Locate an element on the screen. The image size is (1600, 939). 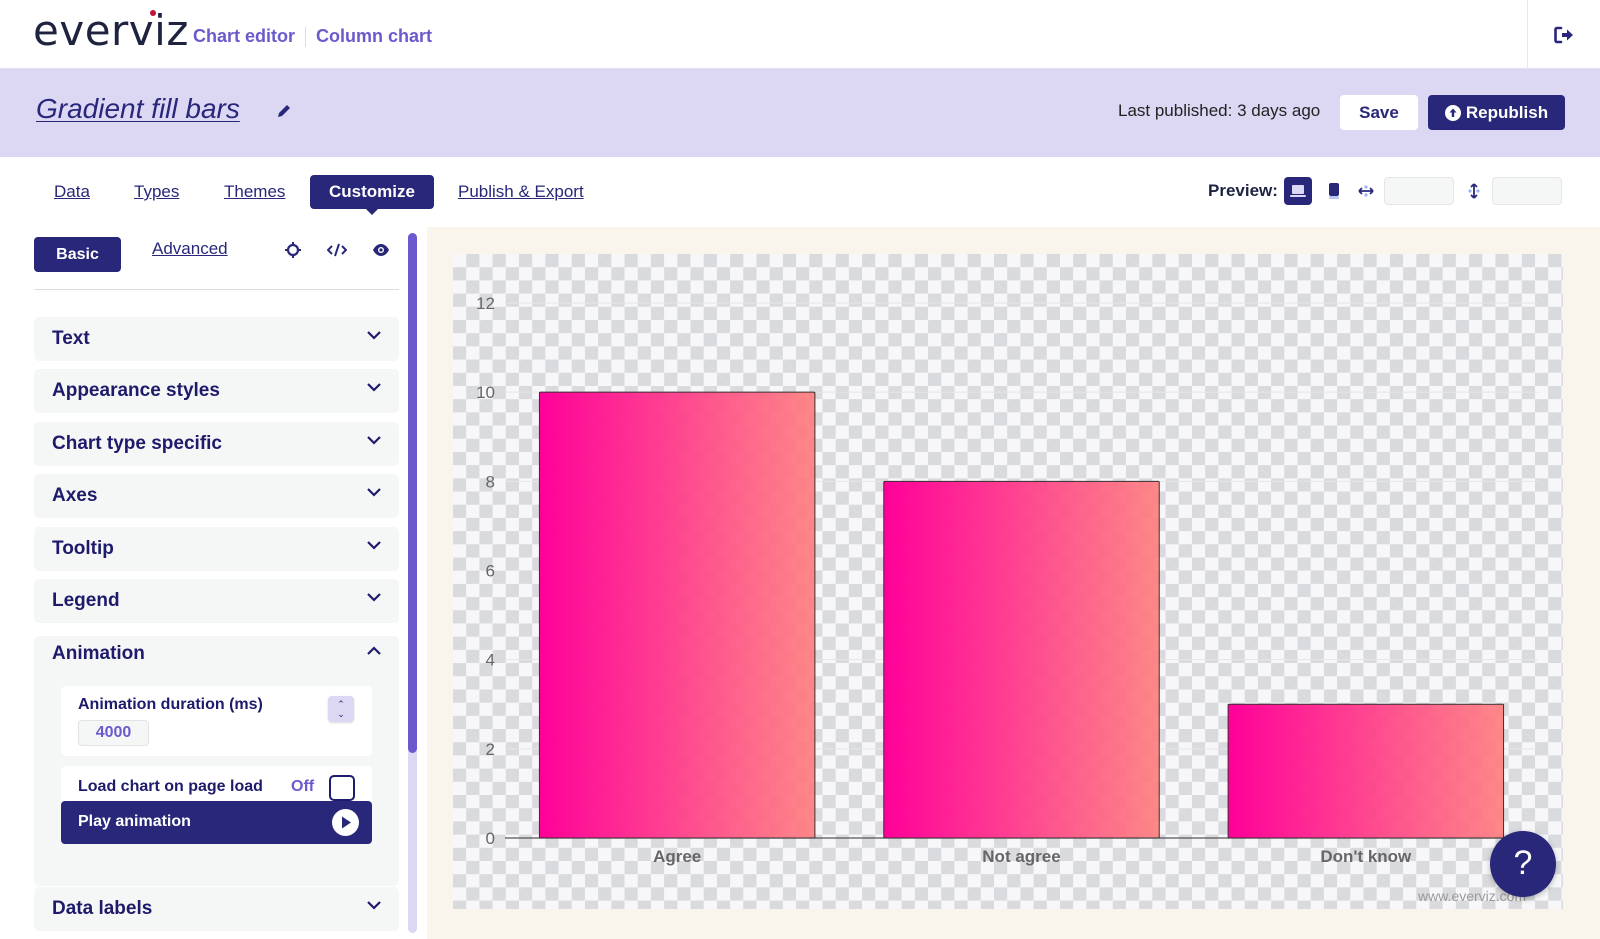
breadcrumb-chart-editor: Chart editor is located at coordinates (244, 36).